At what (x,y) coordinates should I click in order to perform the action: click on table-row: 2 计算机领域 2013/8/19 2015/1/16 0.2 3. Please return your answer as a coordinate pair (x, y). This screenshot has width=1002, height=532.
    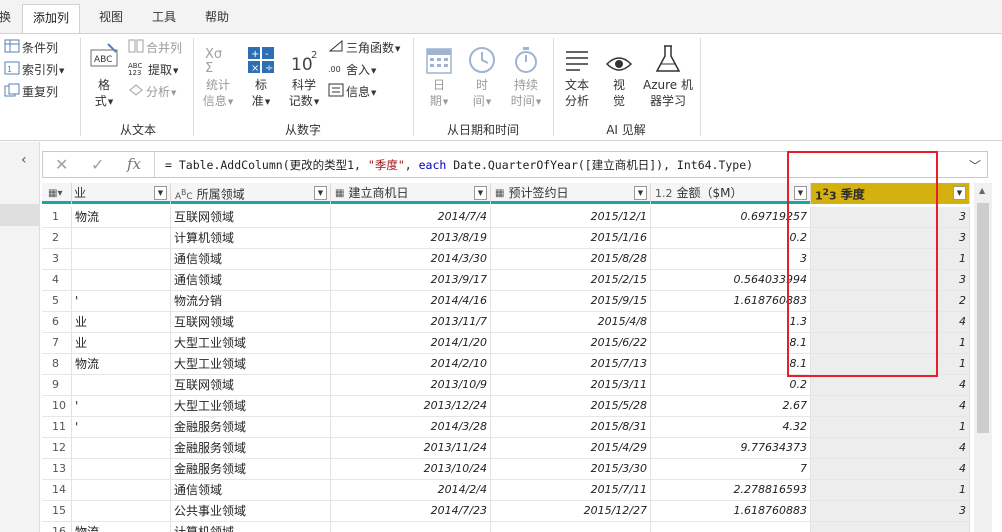
    Looking at the image, I should click on (506, 238).